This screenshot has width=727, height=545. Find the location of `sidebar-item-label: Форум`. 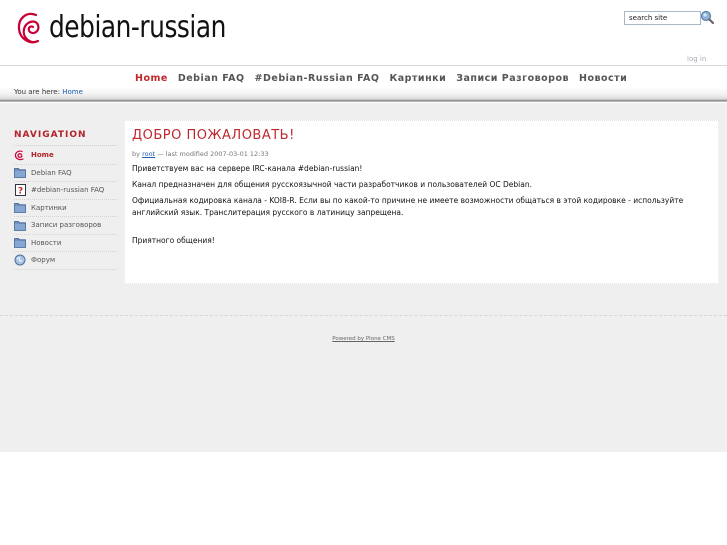

sidebar-item-label: Форум is located at coordinates (43, 260).